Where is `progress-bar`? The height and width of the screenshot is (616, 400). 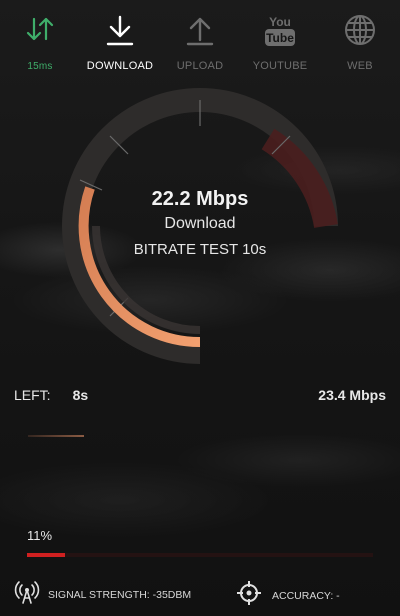
progress-bar is located at coordinates (200, 555).